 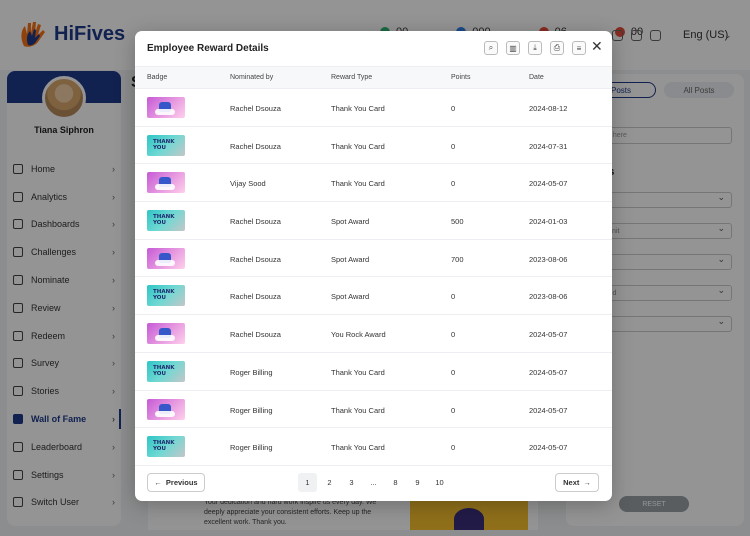 I want to click on arrow-left-icon: ←, so click(x=158, y=482).